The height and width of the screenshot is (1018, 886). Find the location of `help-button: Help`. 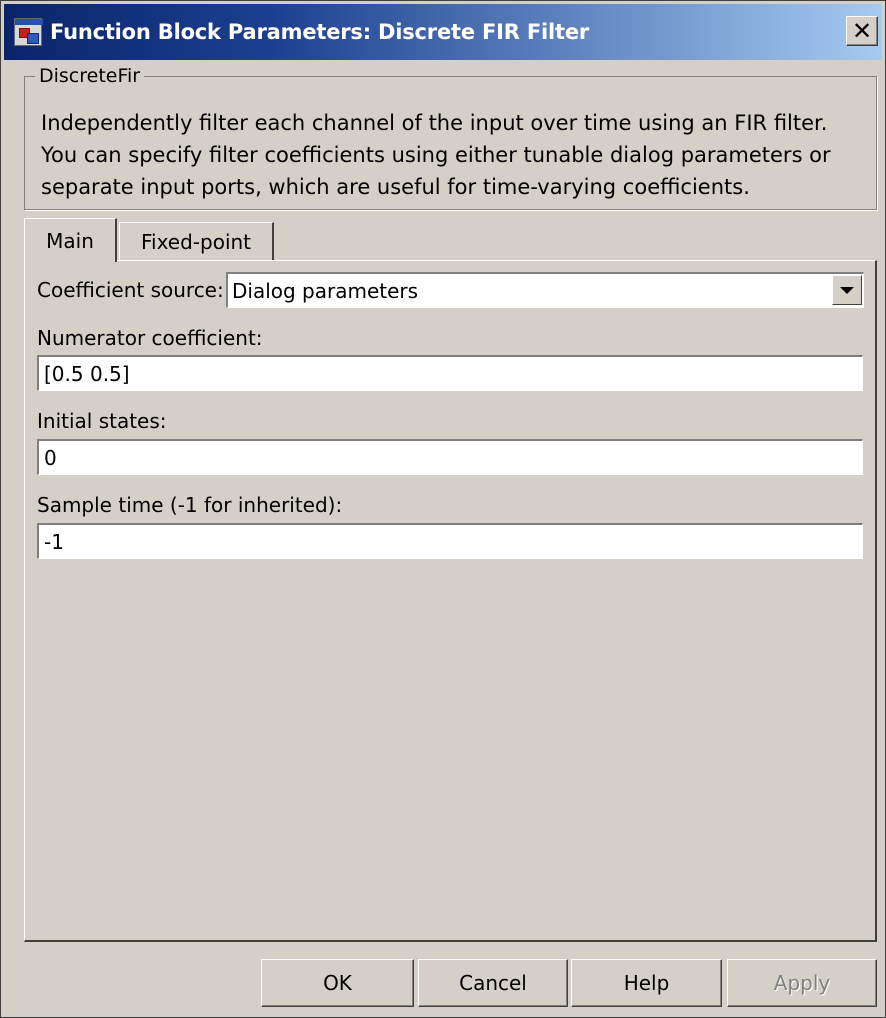

help-button: Help is located at coordinates (646, 983).